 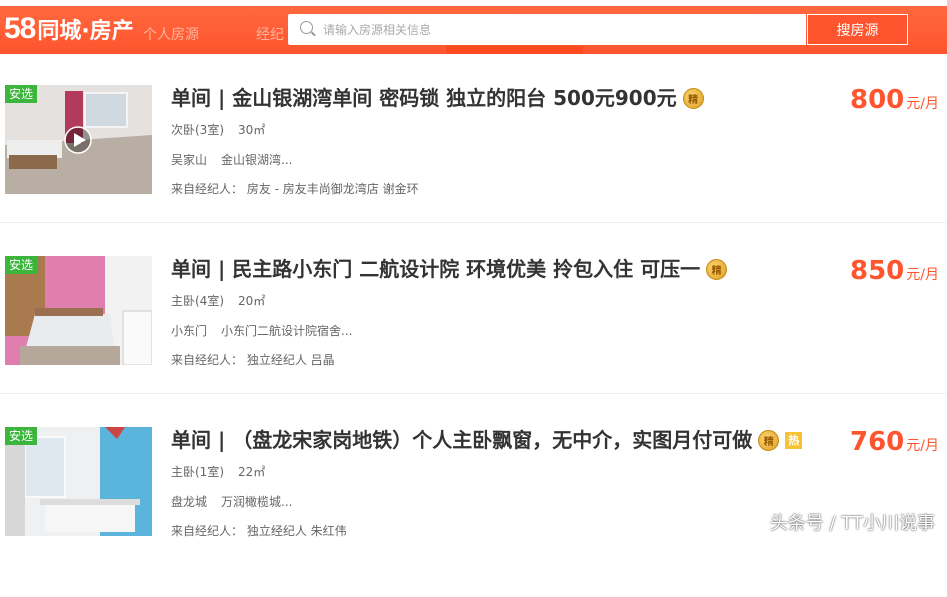 I want to click on search-input, so click(x=558, y=29).